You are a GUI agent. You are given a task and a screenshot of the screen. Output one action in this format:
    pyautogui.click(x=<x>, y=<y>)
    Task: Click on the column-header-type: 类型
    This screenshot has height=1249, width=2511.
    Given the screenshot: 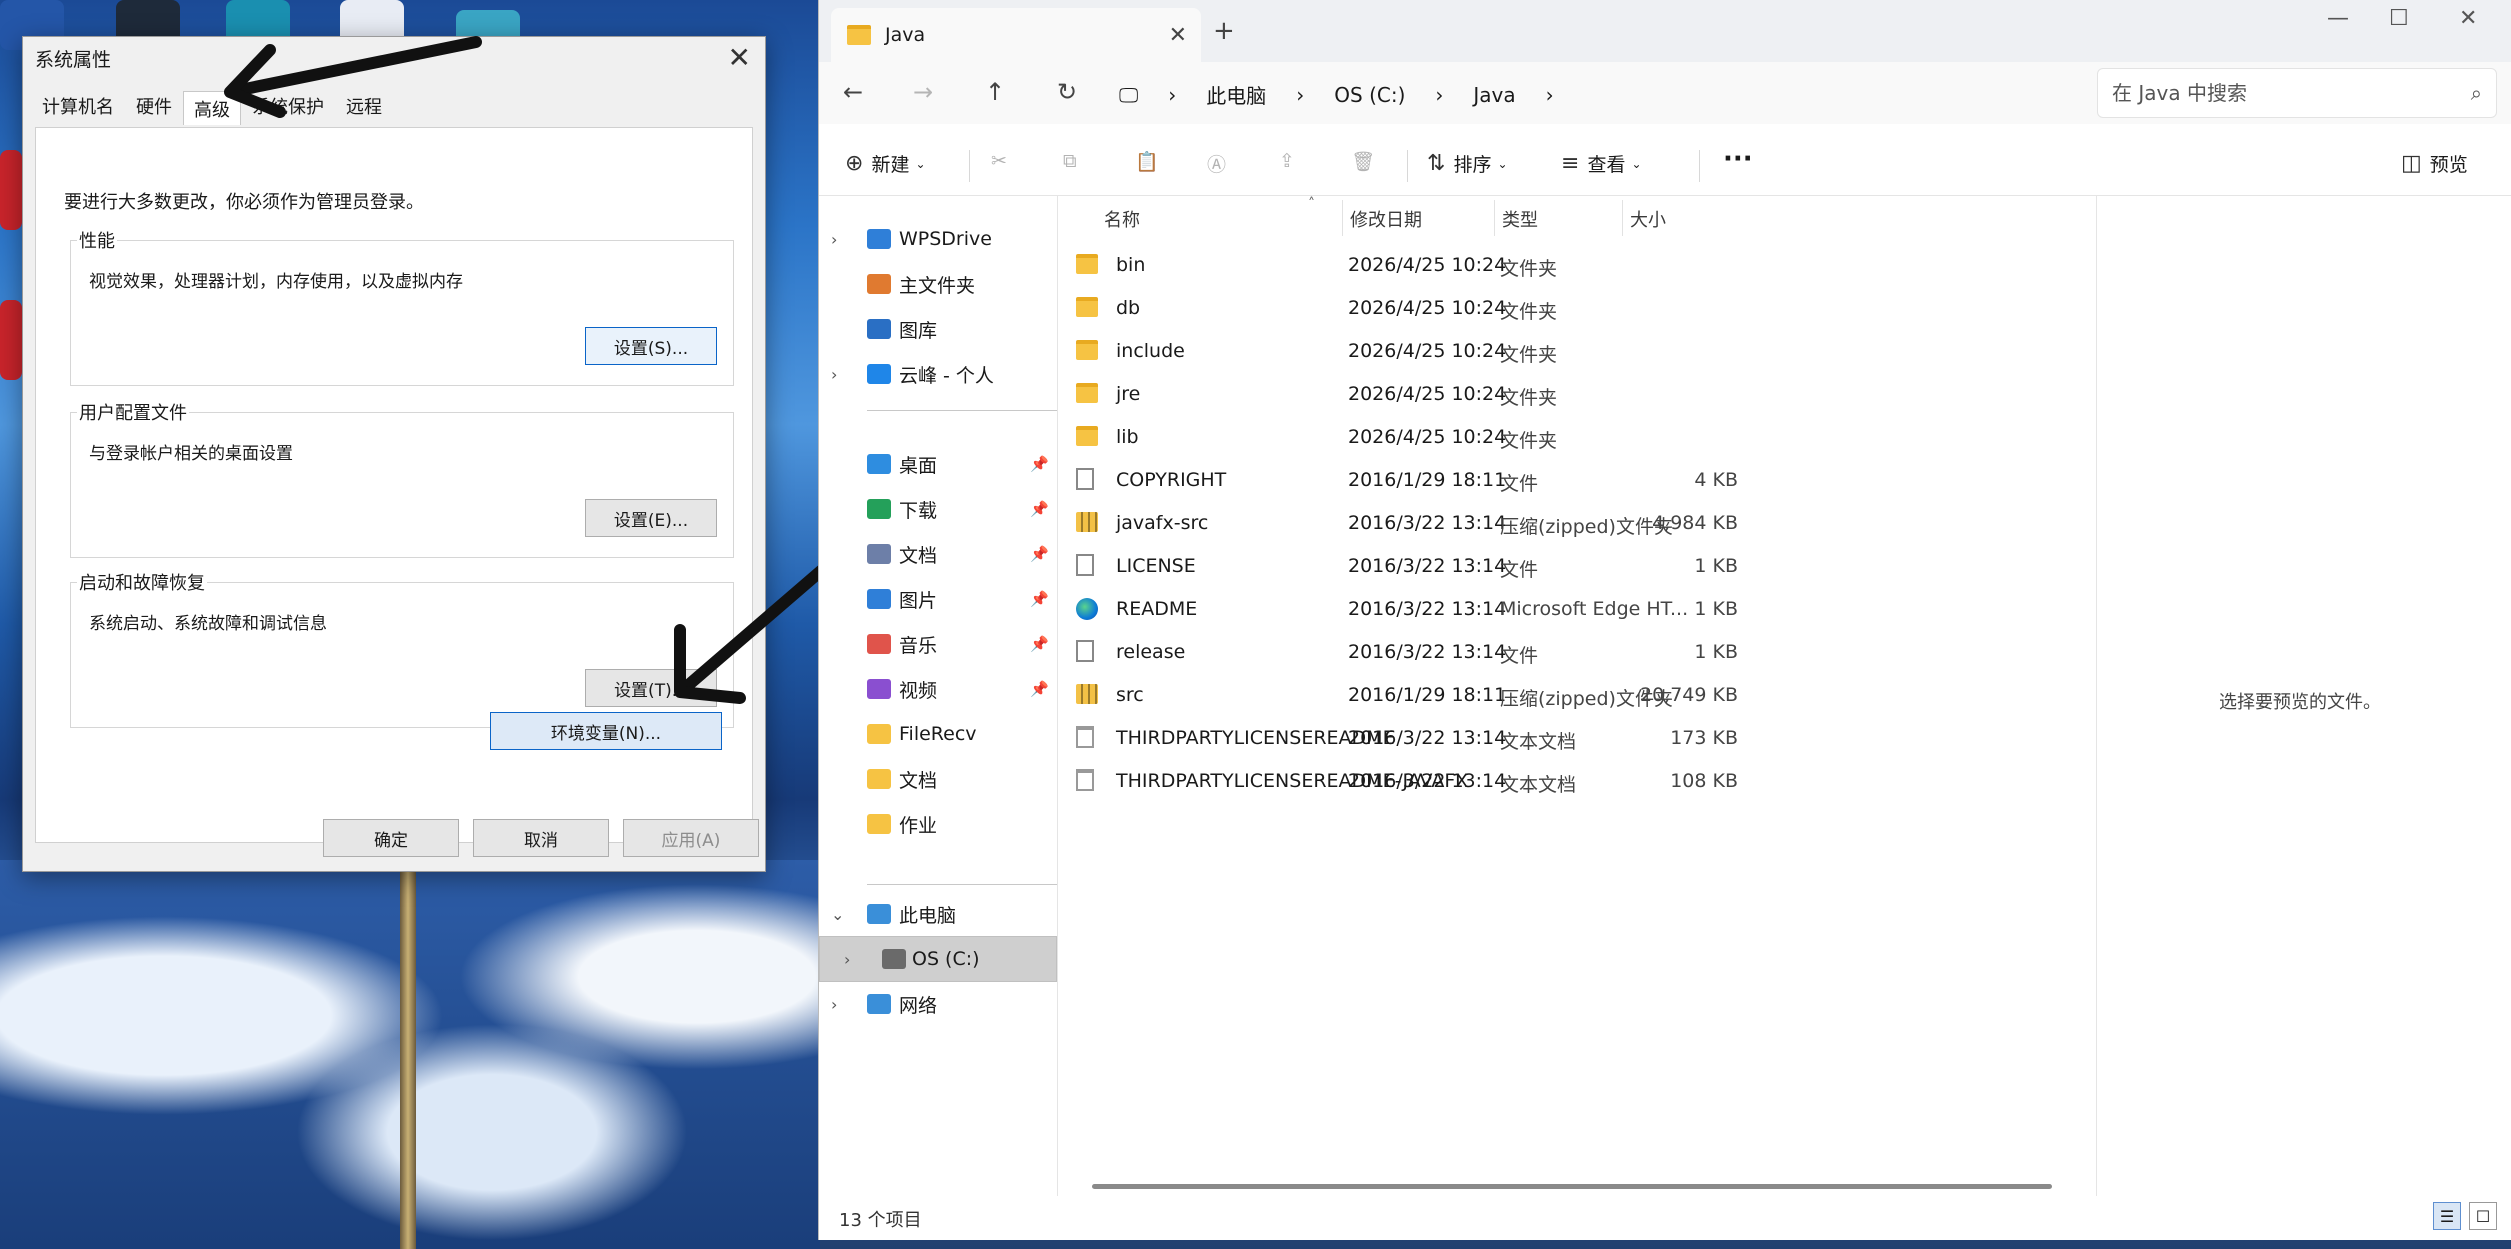 What is the action you would take?
    pyautogui.click(x=1520, y=219)
    